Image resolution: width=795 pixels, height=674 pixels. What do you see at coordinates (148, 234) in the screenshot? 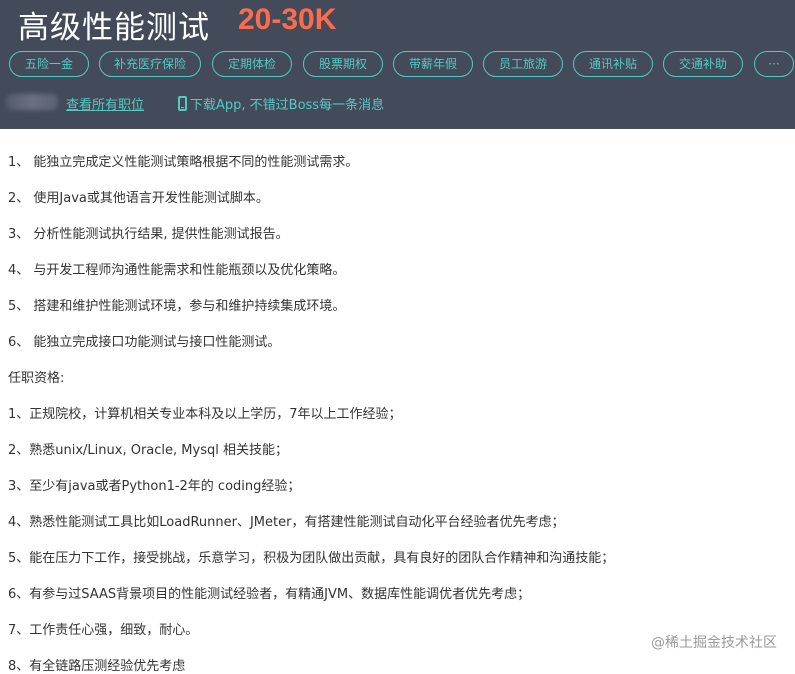
I see `responsibility-item: 3、 分析性能测试执行结果, 提供性能测试报告。` at bounding box center [148, 234].